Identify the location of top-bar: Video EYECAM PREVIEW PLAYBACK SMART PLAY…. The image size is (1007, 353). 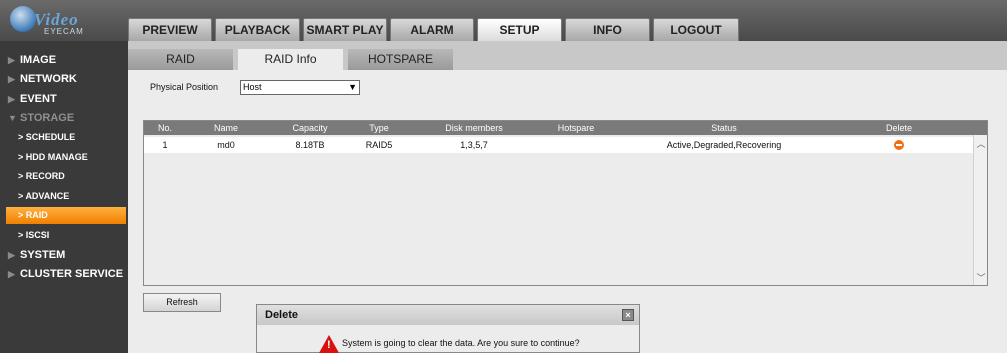
(503, 20).